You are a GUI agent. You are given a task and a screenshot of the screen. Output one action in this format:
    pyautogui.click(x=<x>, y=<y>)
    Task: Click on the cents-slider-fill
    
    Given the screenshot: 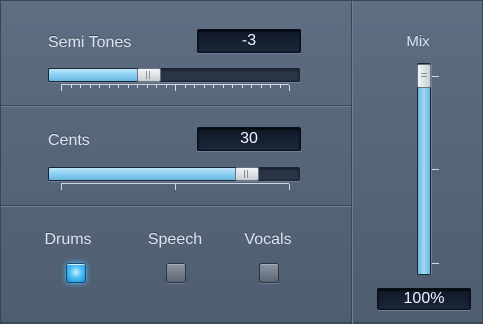 What is the action you would take?
    pyautogui.click(x=148, y=174)
    